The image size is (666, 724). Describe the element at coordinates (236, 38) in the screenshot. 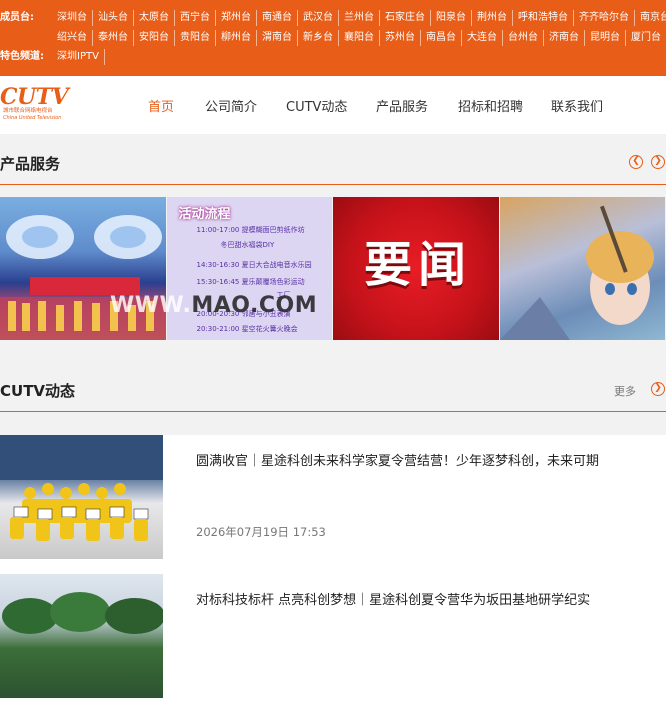

I see `member-station-link: 柳州台` at that location.